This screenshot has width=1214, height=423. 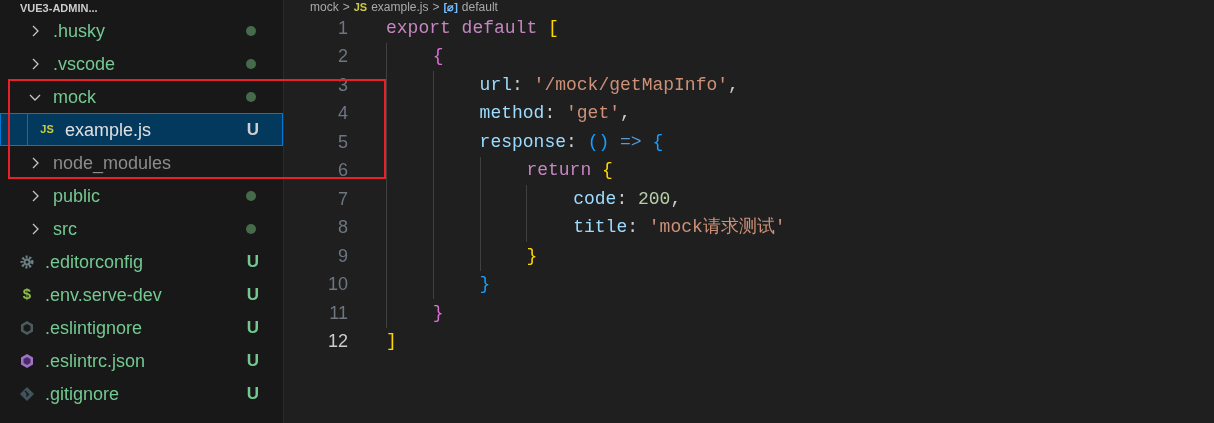 What do you see at coordinates (141, 30) in the screenshot?
I see `folder-item: .husky` at bounding box center [141, 30].